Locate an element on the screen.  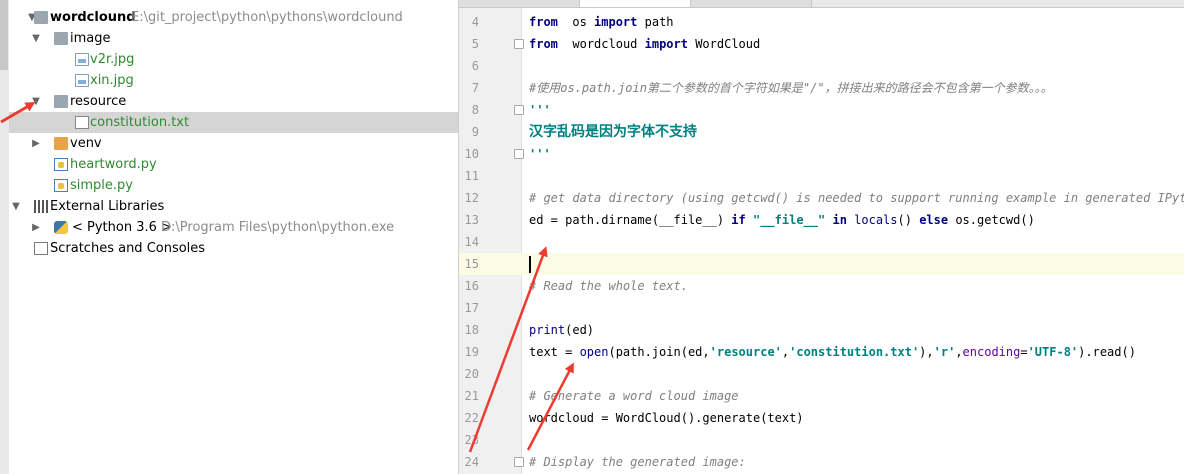
tree-item-scratches: Scratches and Consoles is located at coordinates (233, 248).